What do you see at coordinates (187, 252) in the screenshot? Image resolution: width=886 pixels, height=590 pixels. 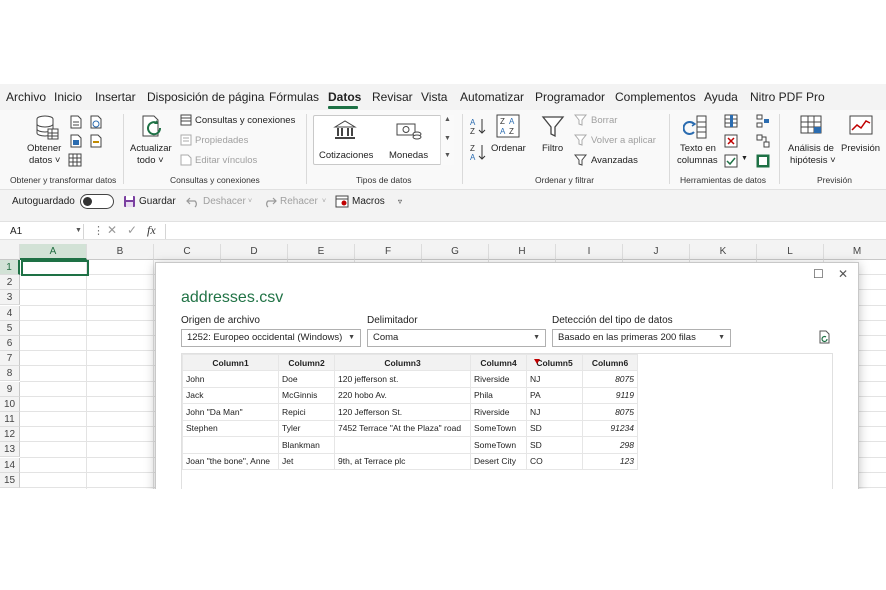 I see `column-header-c: C` at bounding box center [187, 252].